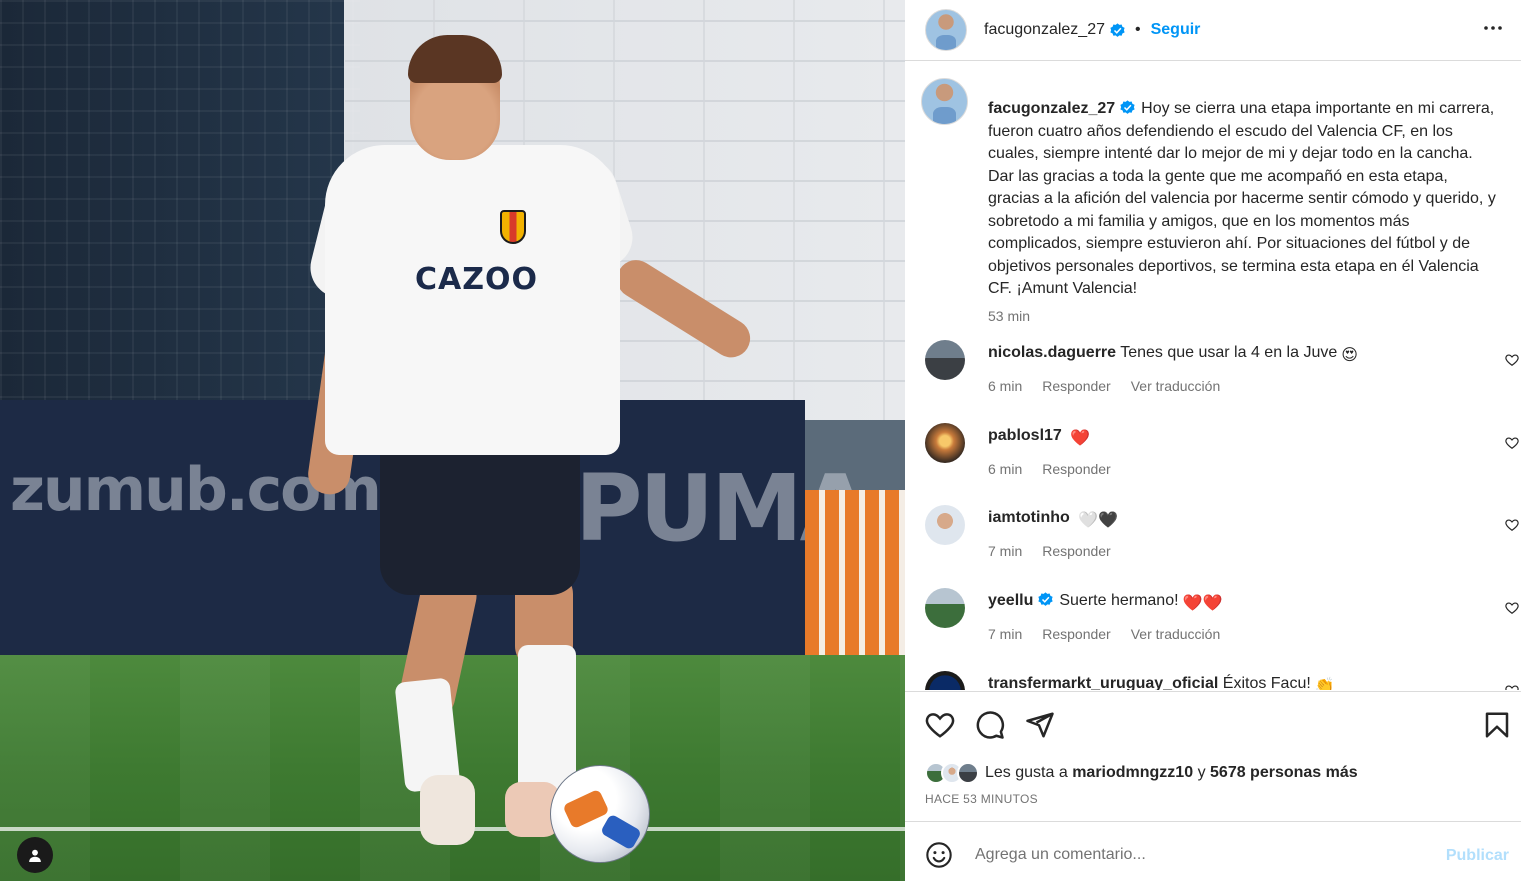 The image size is (1521, 881). What do you see at coordinates (513, 227) in the screenshot?
I see `club-crest` at bounding box center [513, 227].